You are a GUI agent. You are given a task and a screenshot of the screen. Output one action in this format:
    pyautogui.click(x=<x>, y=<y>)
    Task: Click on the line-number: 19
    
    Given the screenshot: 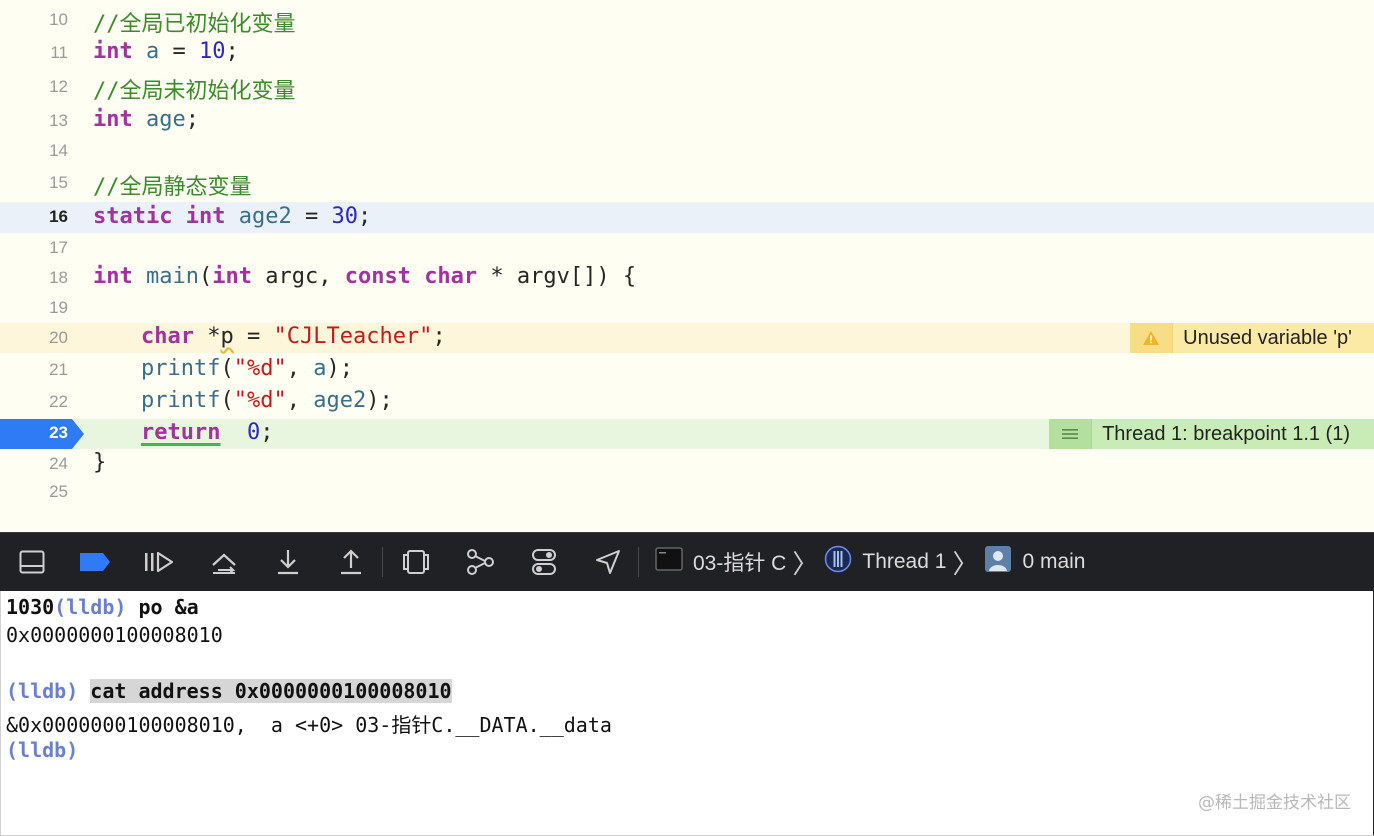 What is the action you would take?
    pyautogui.click(x=58, y=307)
    